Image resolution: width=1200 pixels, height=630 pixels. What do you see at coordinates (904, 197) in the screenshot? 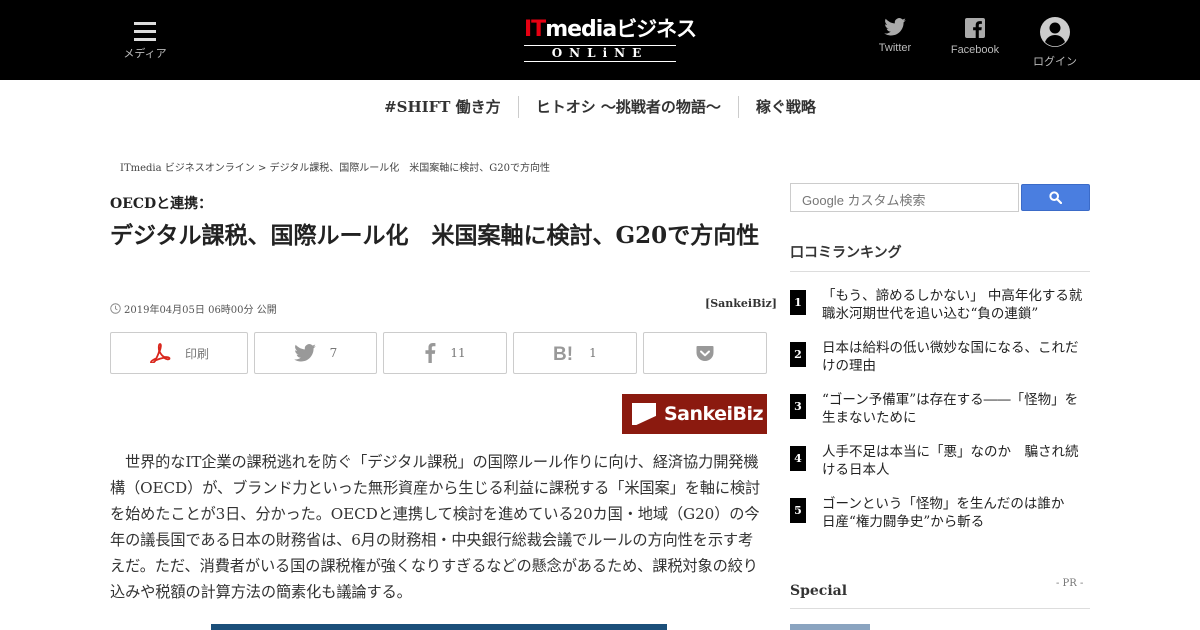
I see `search-input: Google カスタム検索` at bounding box center [904, 197].